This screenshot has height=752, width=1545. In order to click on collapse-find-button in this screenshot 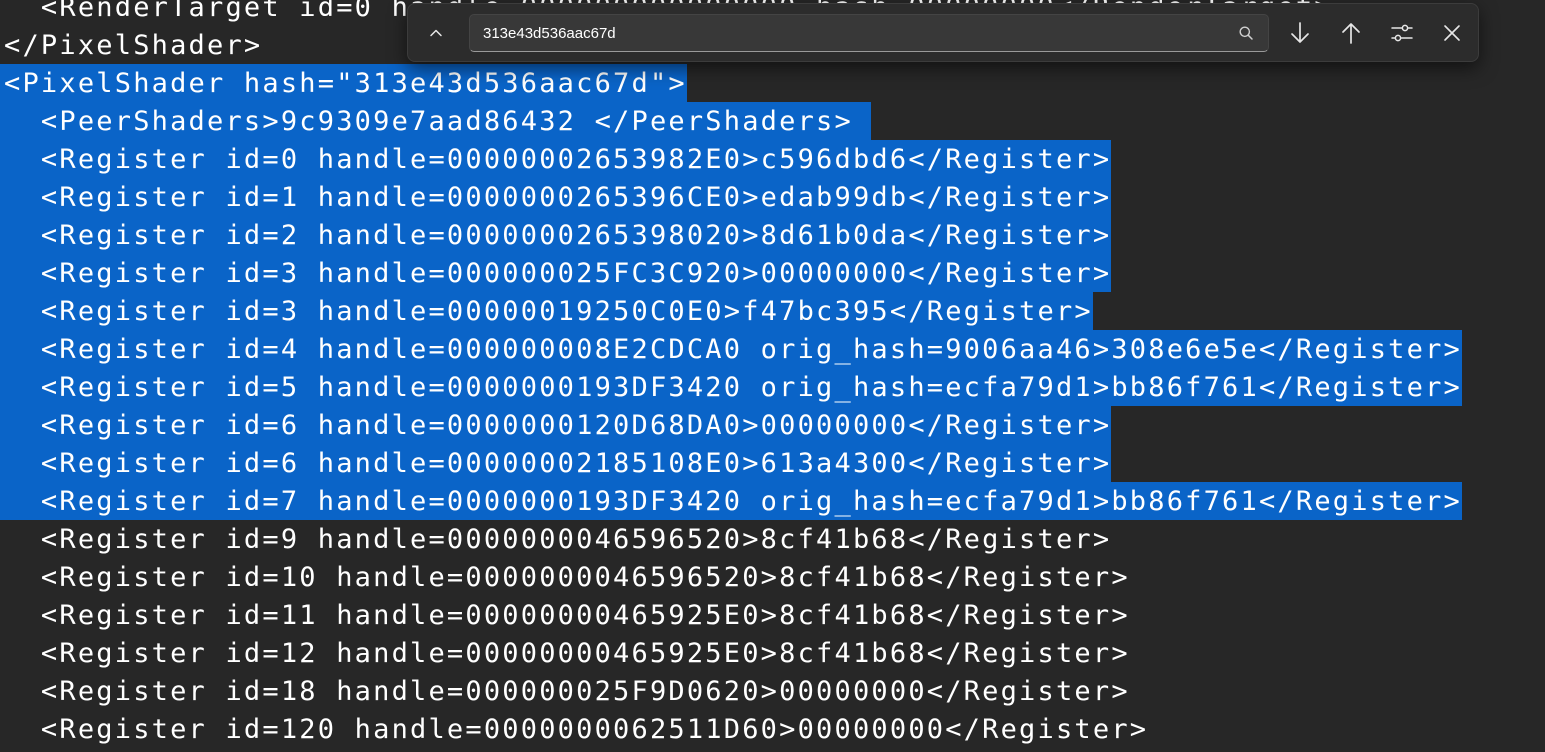, I will do `click(436, 33)`.